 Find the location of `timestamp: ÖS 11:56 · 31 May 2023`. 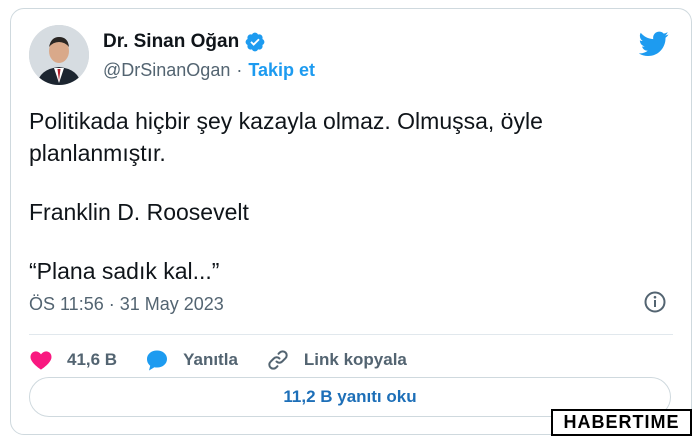

timestamp: ÖS 11:56 · 31 May 2023 is located at coordinates (126, 304).